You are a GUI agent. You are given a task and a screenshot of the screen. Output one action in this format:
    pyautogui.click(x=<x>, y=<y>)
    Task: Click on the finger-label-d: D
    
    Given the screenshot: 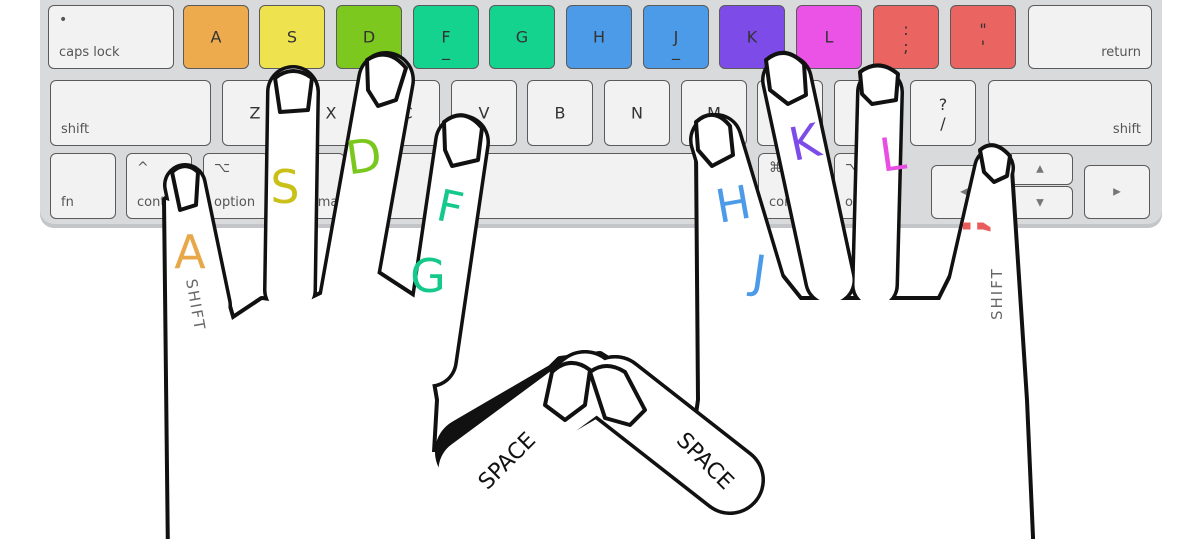 What is the action you would take?
    pyautogui.click(x=363, y=156)
    